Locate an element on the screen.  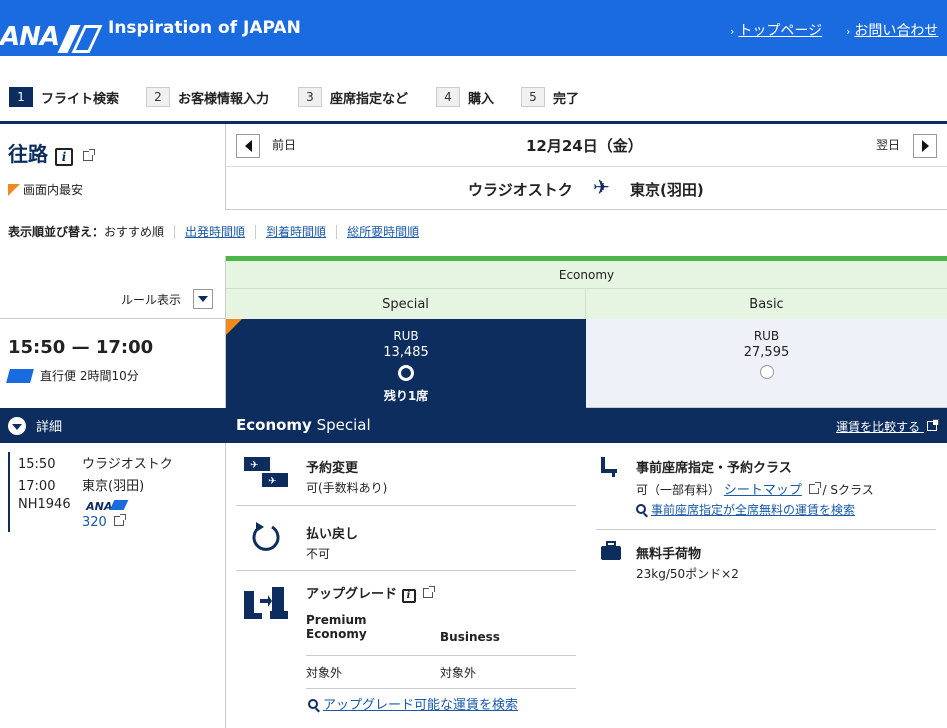
sort-departure-link: 出発時間順 is located at coordinates (215, 231).